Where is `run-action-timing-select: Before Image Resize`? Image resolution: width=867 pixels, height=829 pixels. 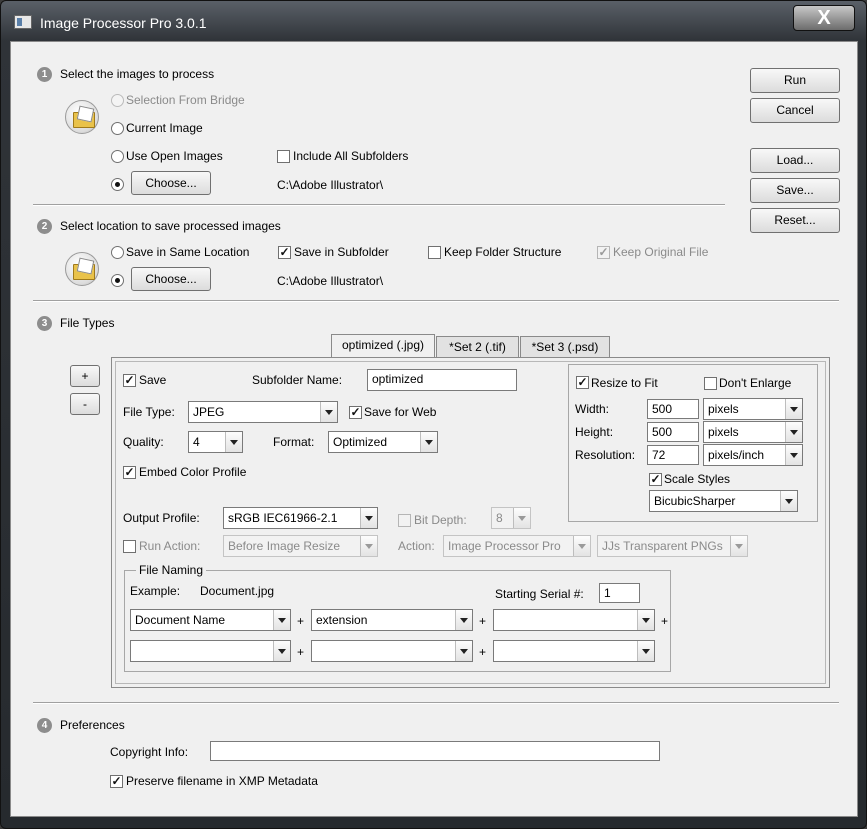
run-action-timing-select: Before Image Resize is located at coordinates (300, 546).